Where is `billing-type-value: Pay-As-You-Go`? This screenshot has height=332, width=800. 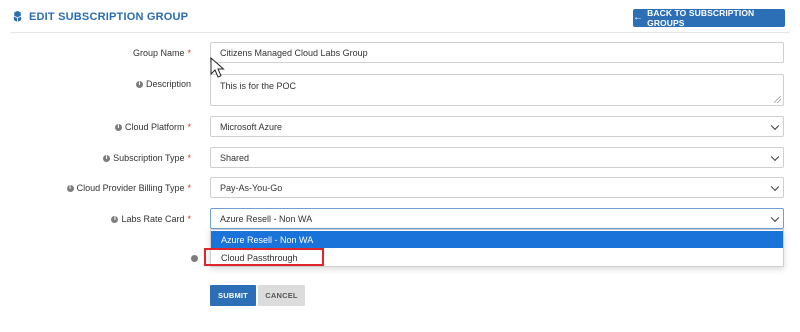 billing-type-value: Pay-As-You-Go is located at coordinates (251, 187).